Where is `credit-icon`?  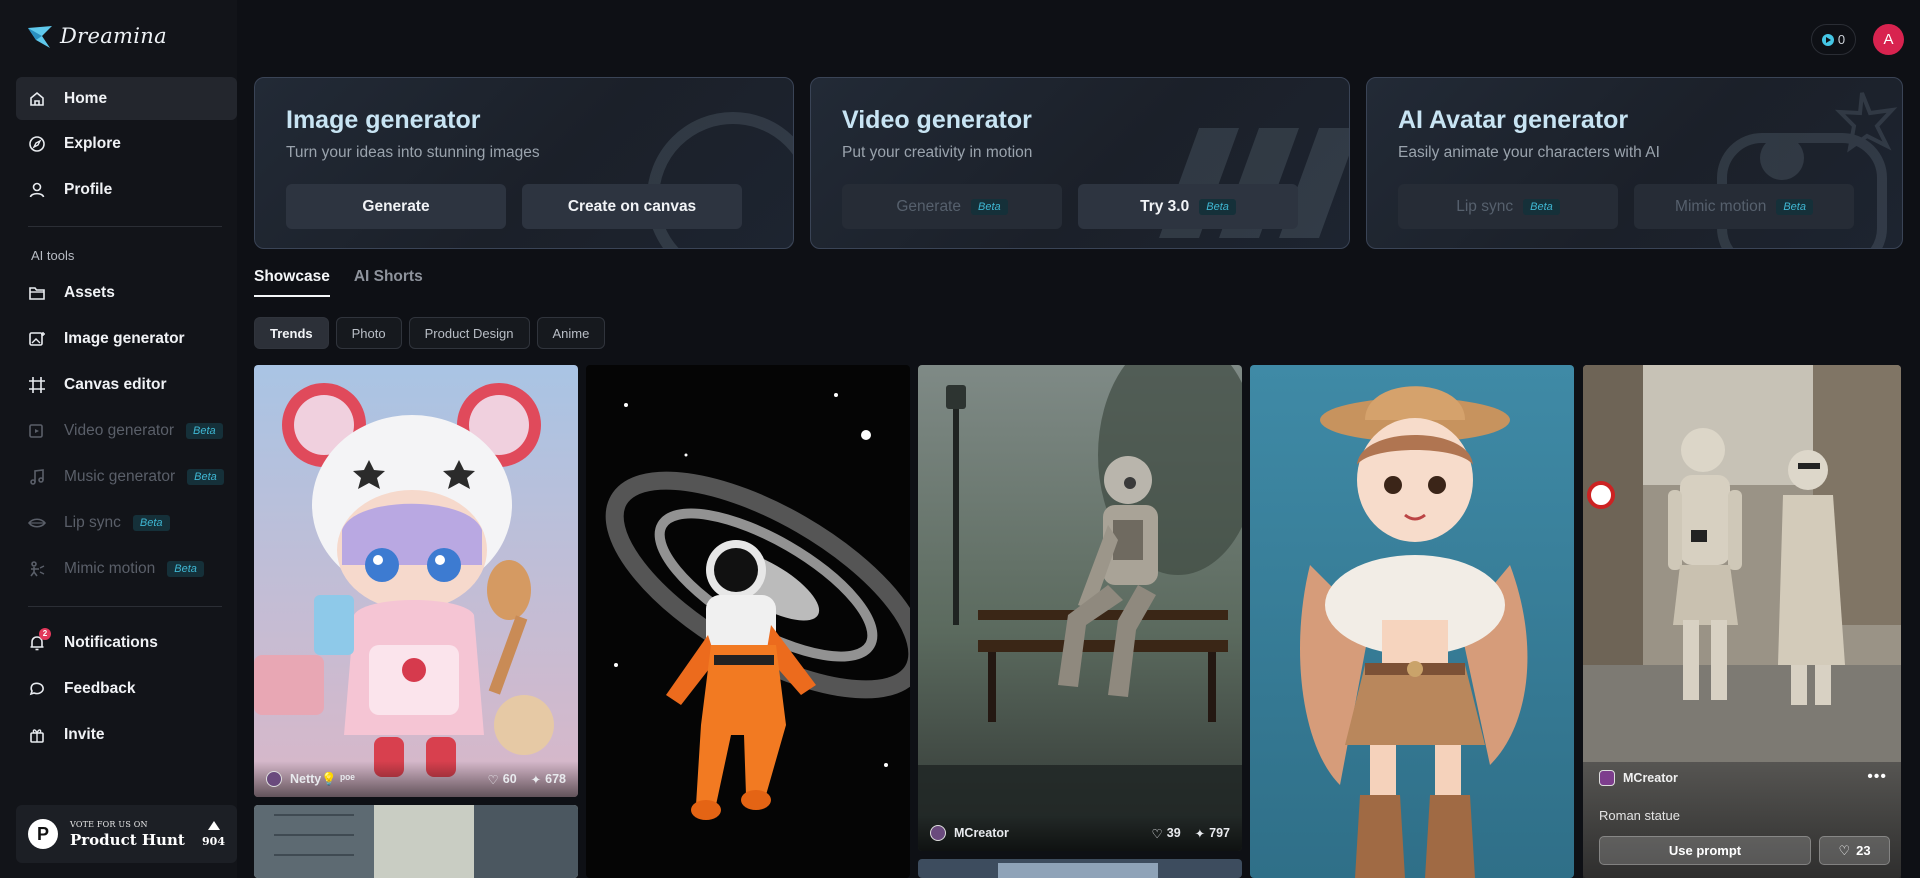
credit-icon is located at coordinates (1827, 39).